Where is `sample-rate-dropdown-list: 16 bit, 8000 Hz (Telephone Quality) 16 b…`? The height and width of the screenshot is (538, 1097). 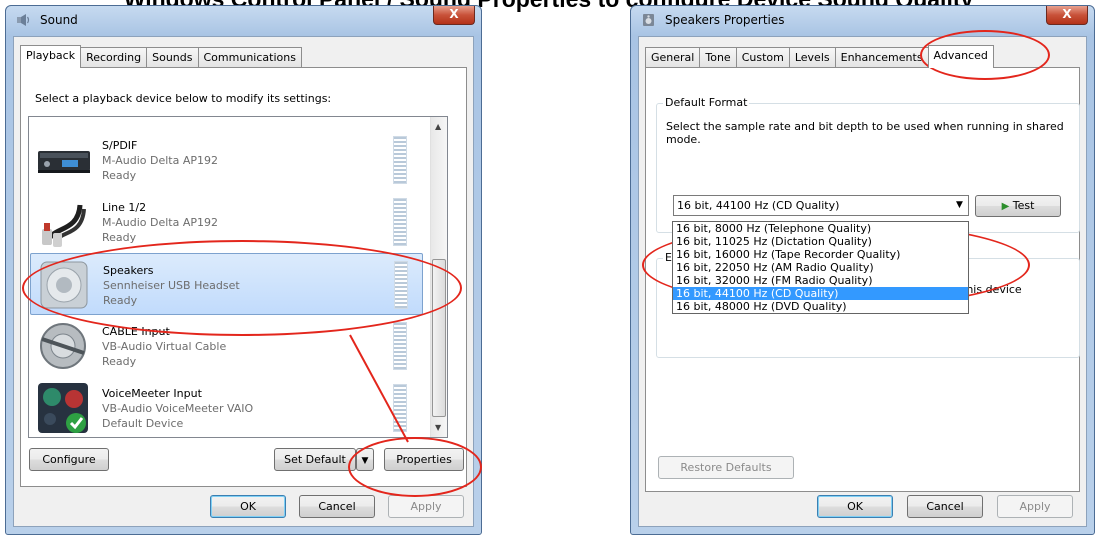
sample-rate-dropdown-list: 16 bit, 8000 Hz (Telephone Quality) 16 b… is located at coordinates (820, 267).